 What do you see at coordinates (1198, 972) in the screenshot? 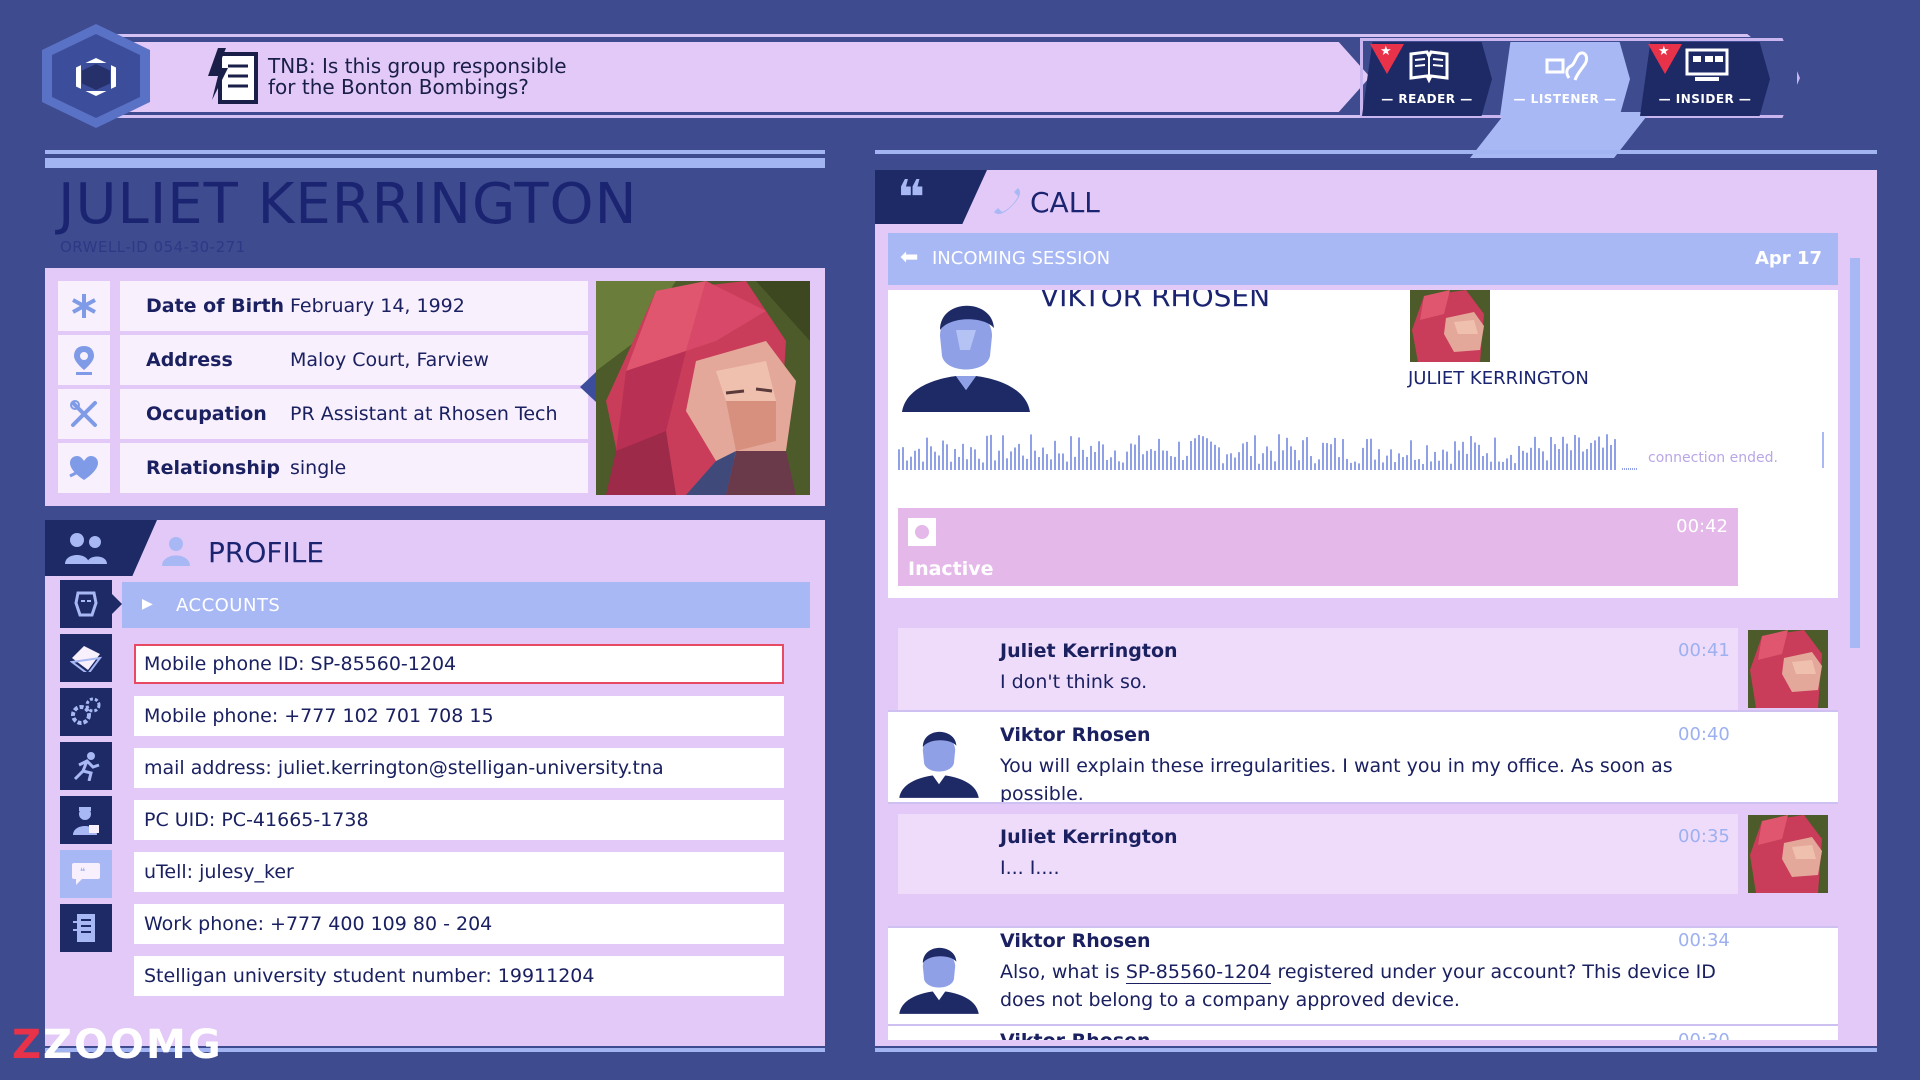
I see `device-id-link: SP-85560-1204` at bounding box center [1198, 972].